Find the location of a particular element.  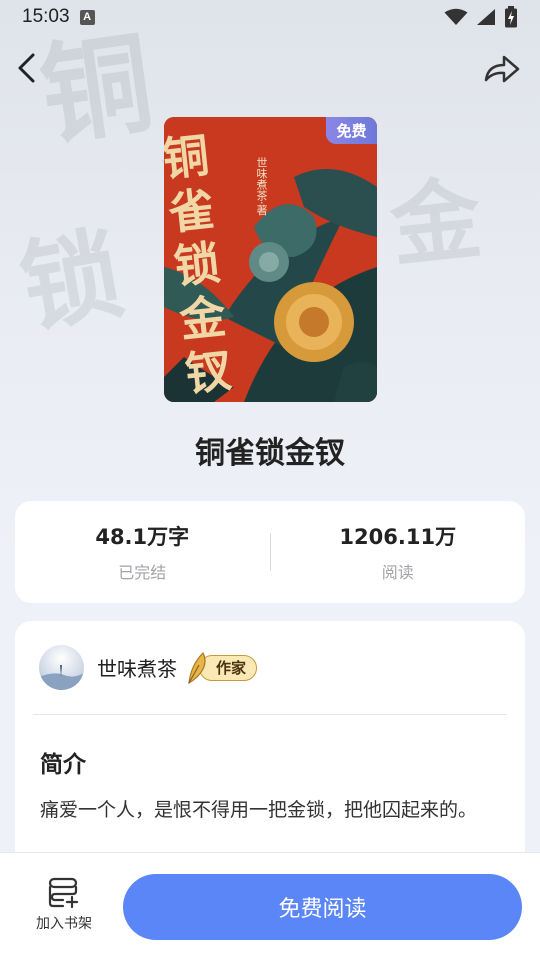

cover-author: 世味煮茶·著 is located at coordinates (261, 186).